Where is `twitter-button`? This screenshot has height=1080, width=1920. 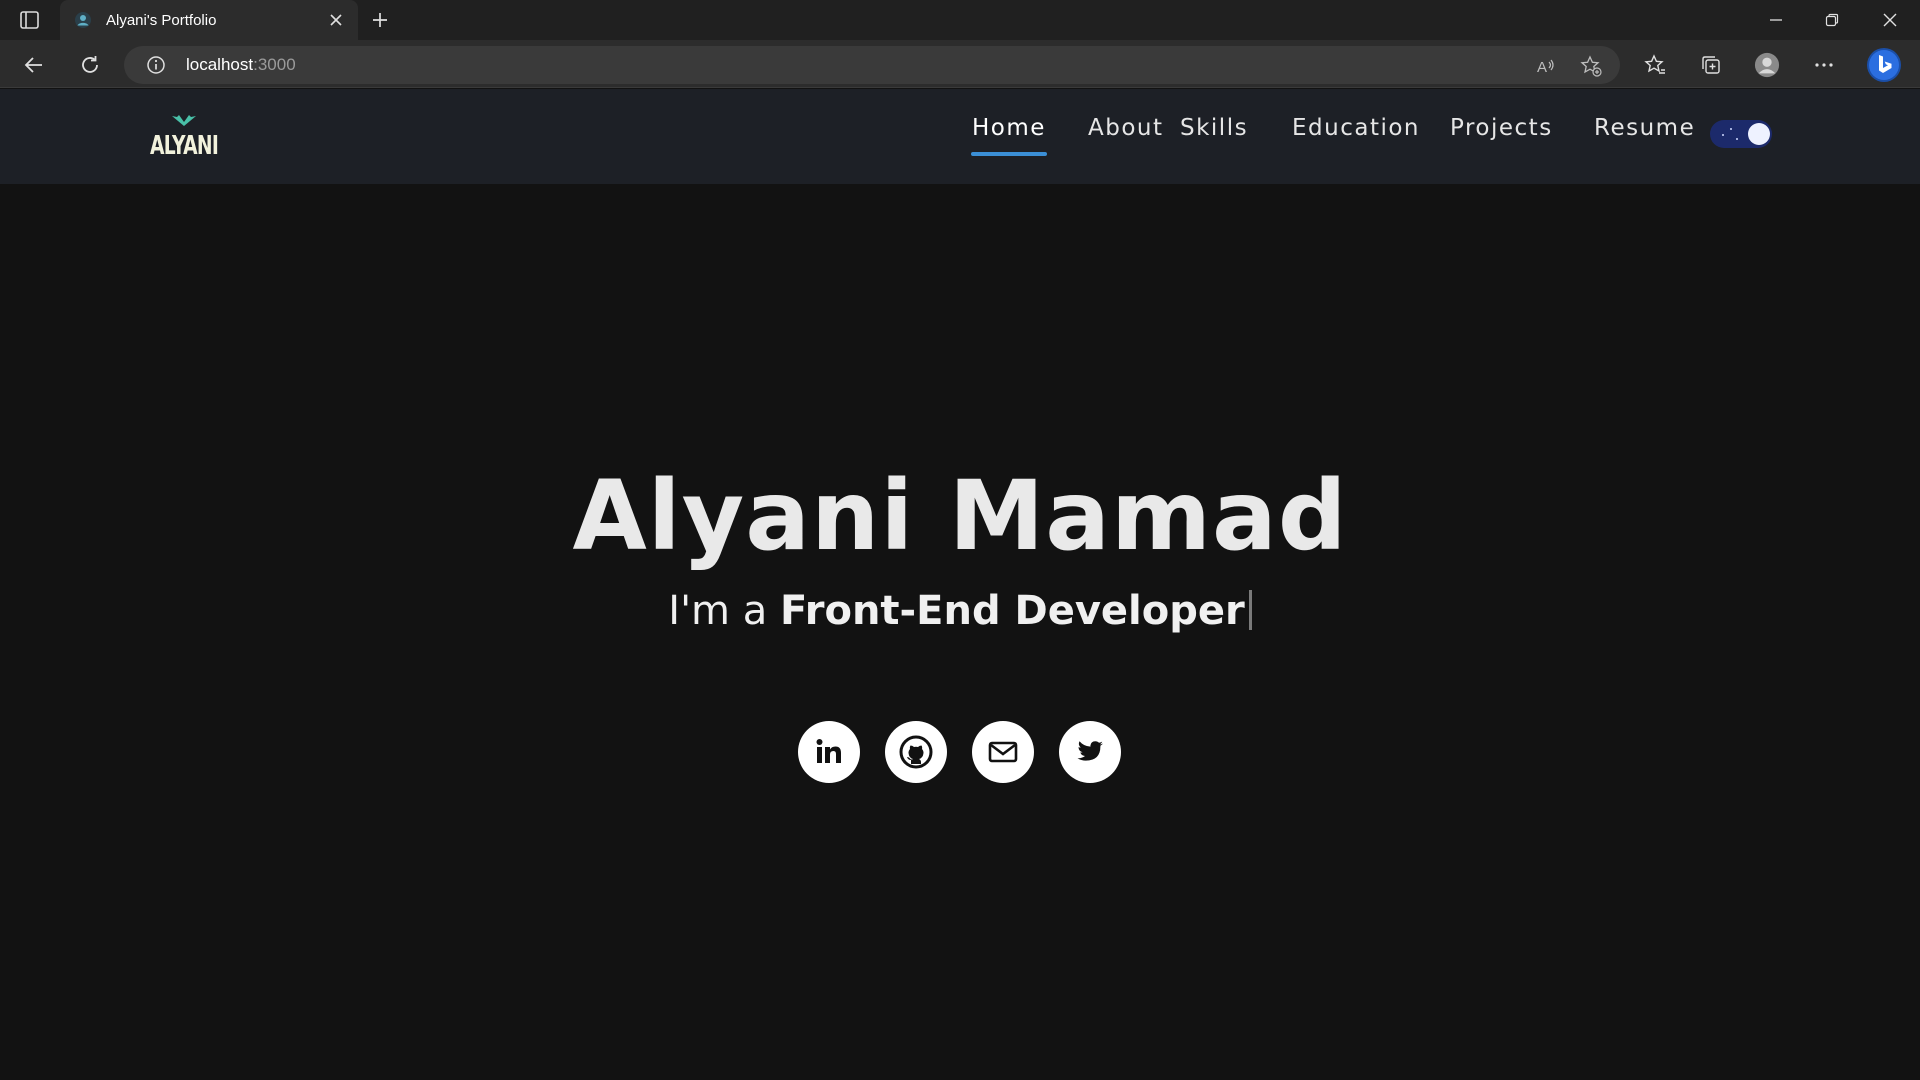
twitter-button is located at coordinates (1090, 752).